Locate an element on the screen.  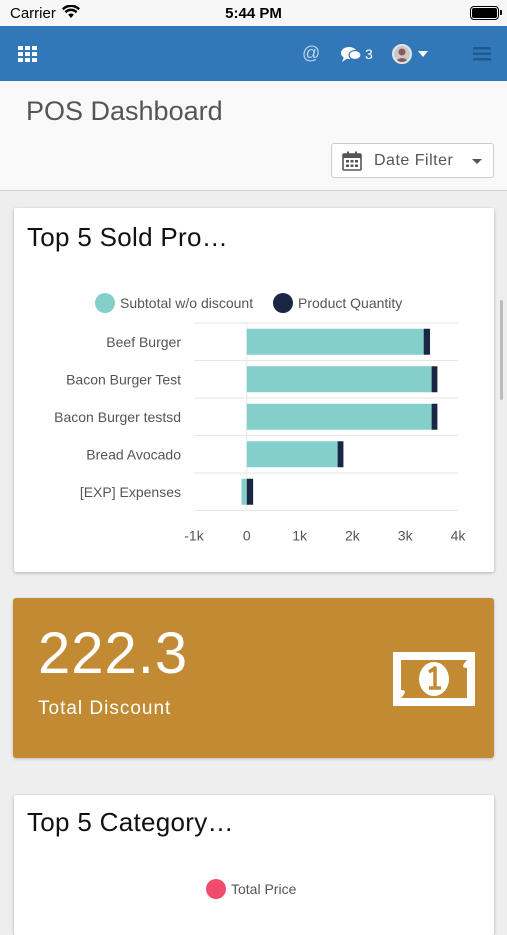
scrollbar is located at coordinates (501, 350).